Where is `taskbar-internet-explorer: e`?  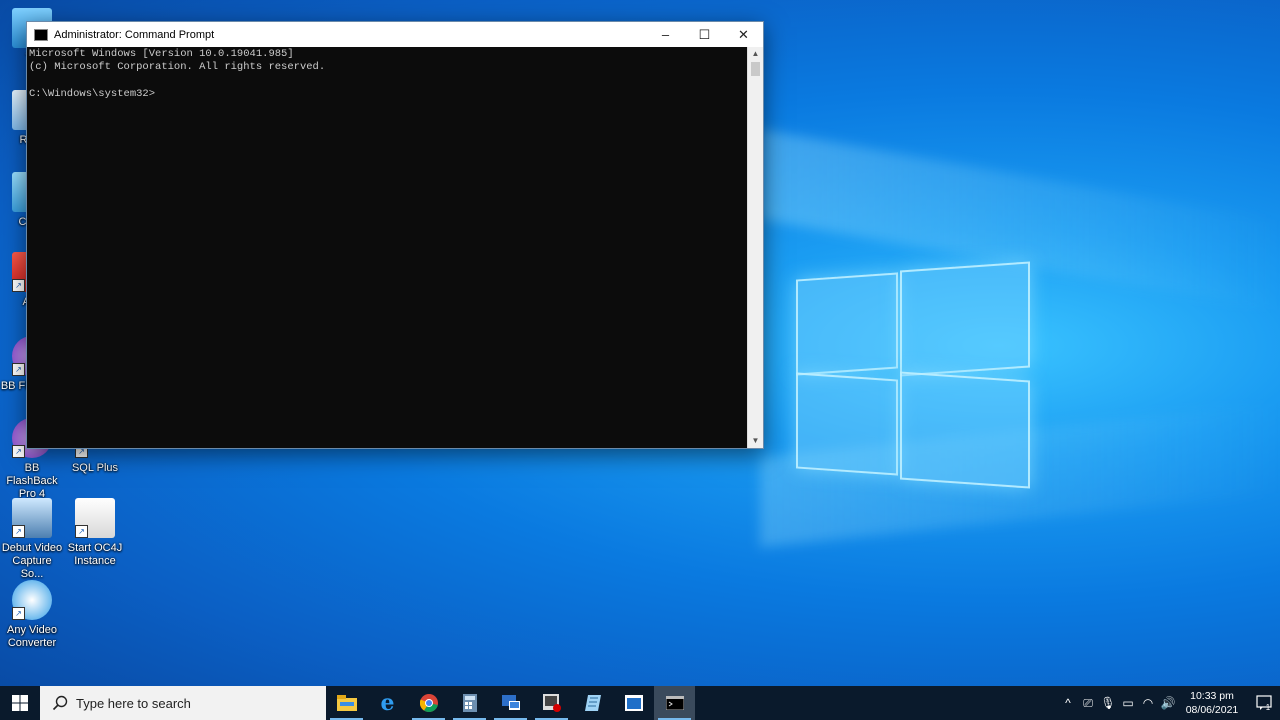 taskbar-internet-explorer: e is located at coordinates (387, 703).